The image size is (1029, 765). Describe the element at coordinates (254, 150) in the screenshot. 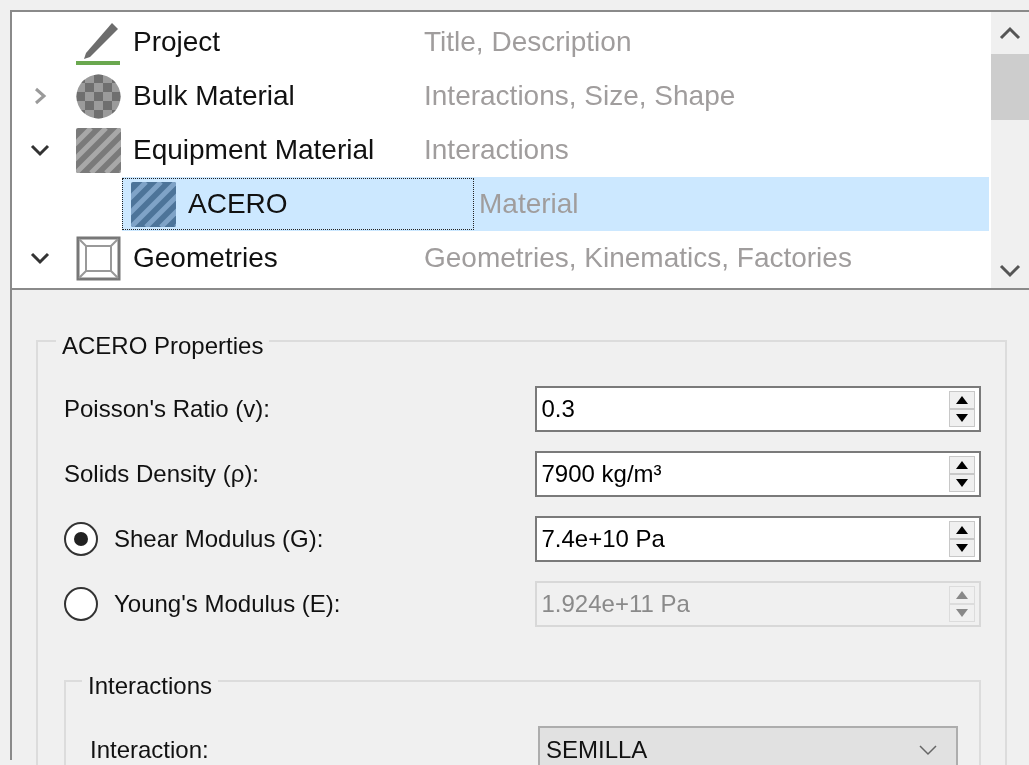

I see `tree-item-label: Equipment Material` at that location.